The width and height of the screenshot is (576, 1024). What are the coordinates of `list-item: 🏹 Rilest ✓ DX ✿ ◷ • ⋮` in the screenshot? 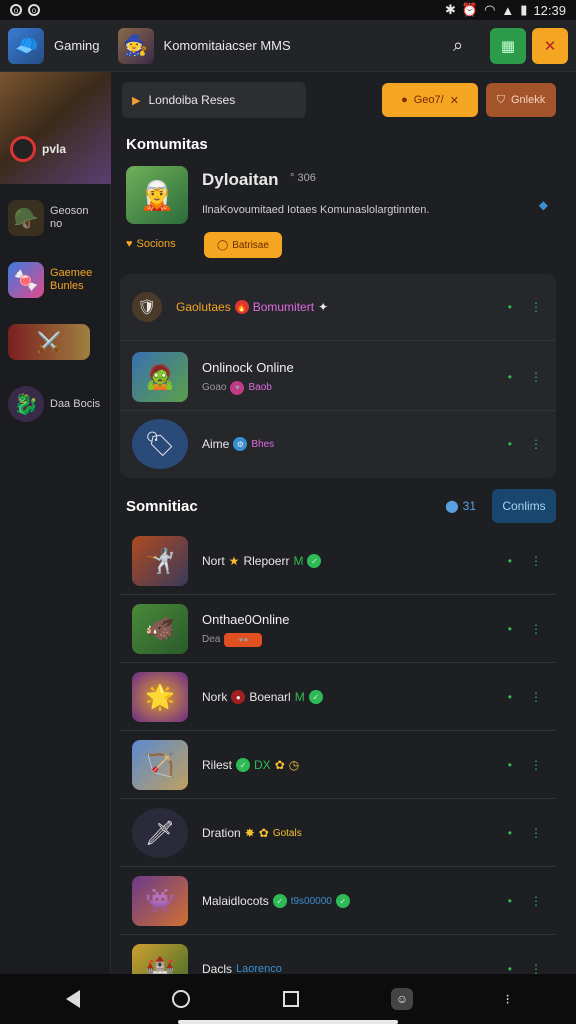 It's located at (338, 765).